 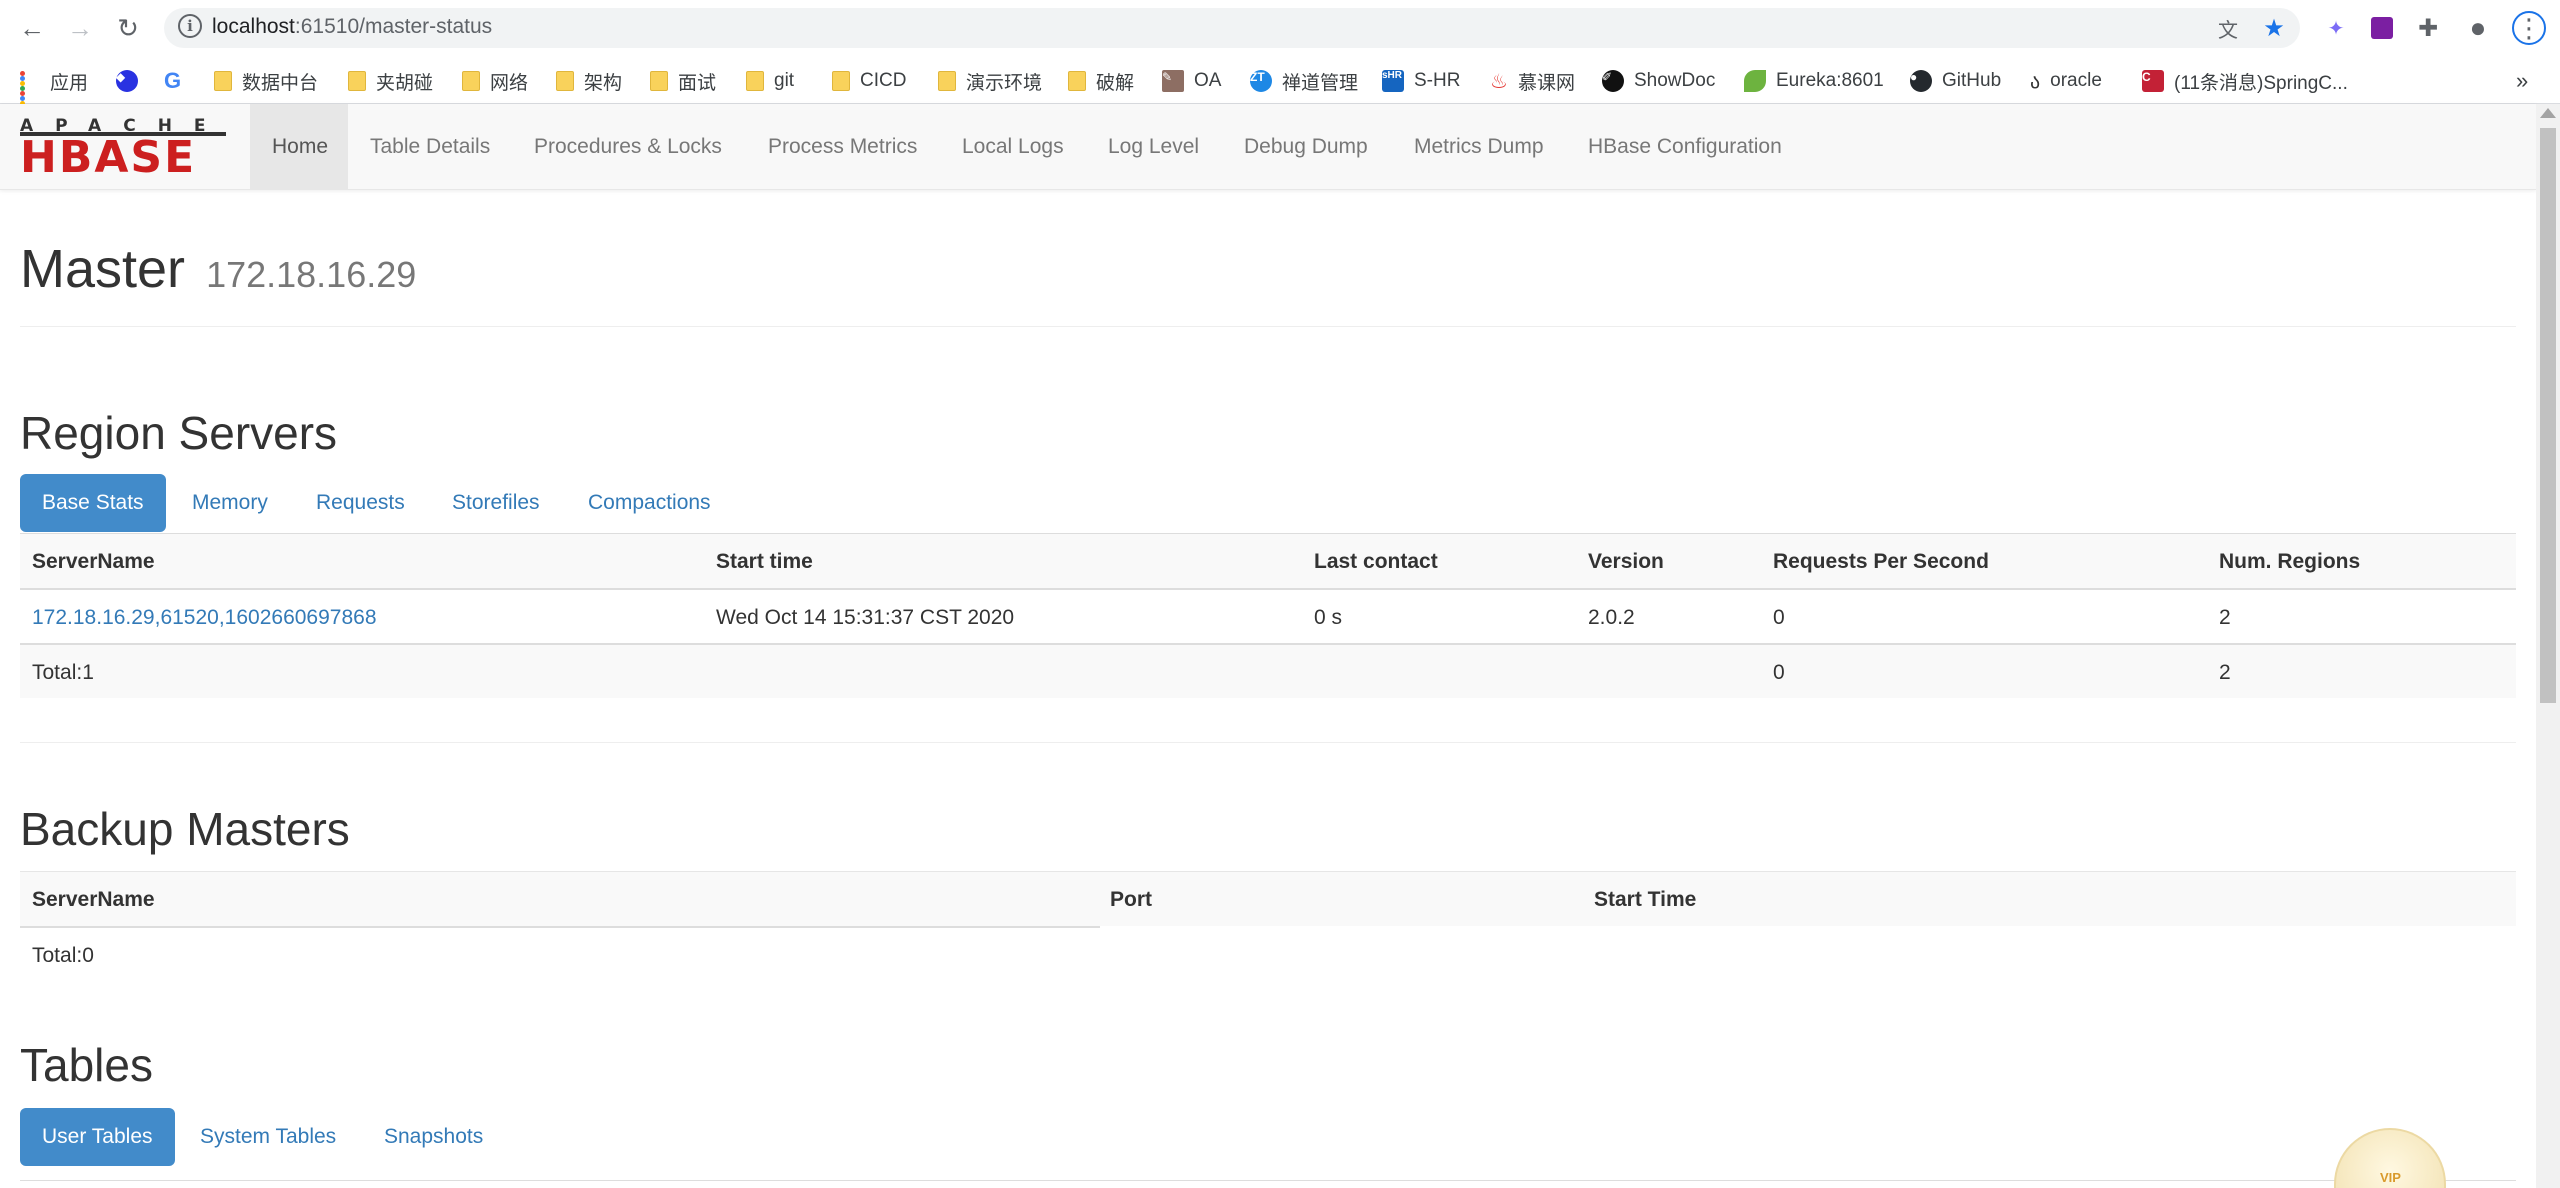 What do you see at coordinates (1421, 81) in the screenshot?
I see `bookmark-shr: sHR S-HR` at bounding box center [1421, 81].